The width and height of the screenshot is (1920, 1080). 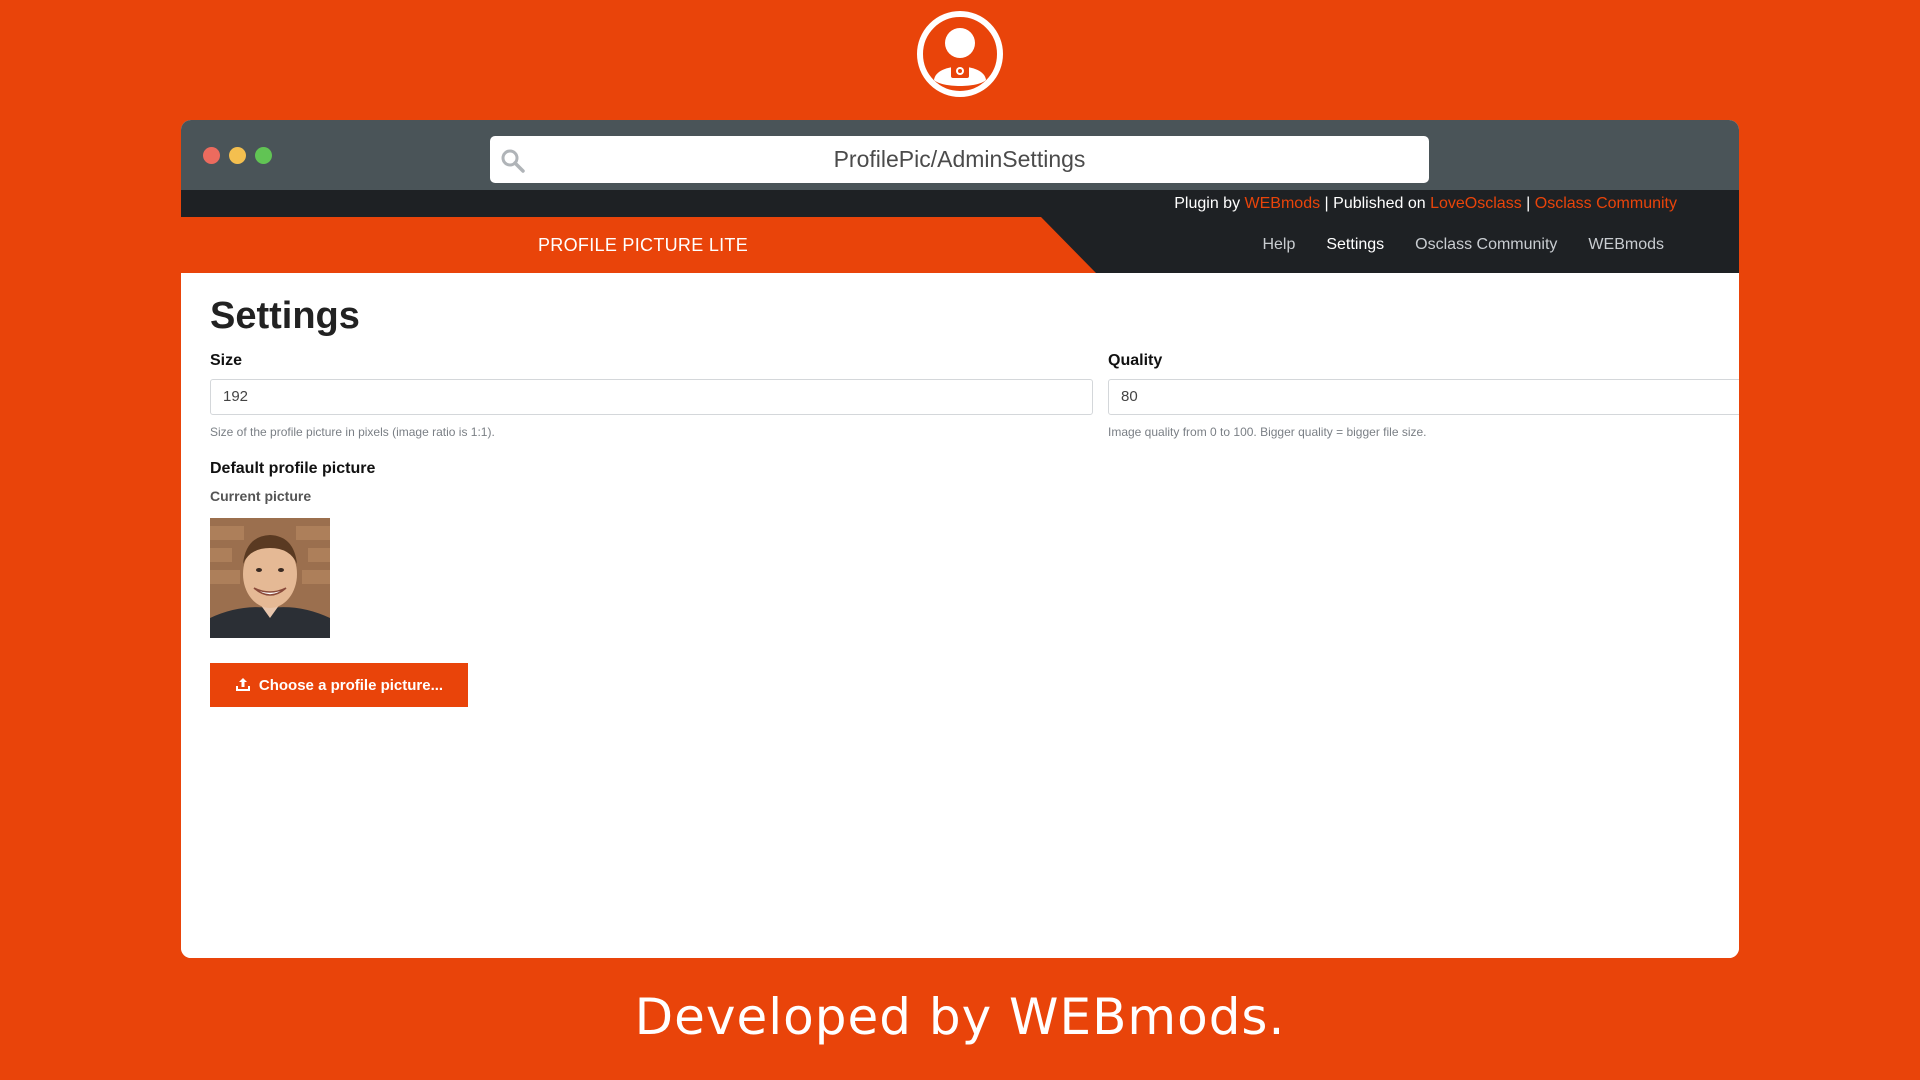 What do you see at coordinates (1606, 203) in the screenshot?
I see `osclass-community-link: Osclass Community` at bounding box center [1606, 203].